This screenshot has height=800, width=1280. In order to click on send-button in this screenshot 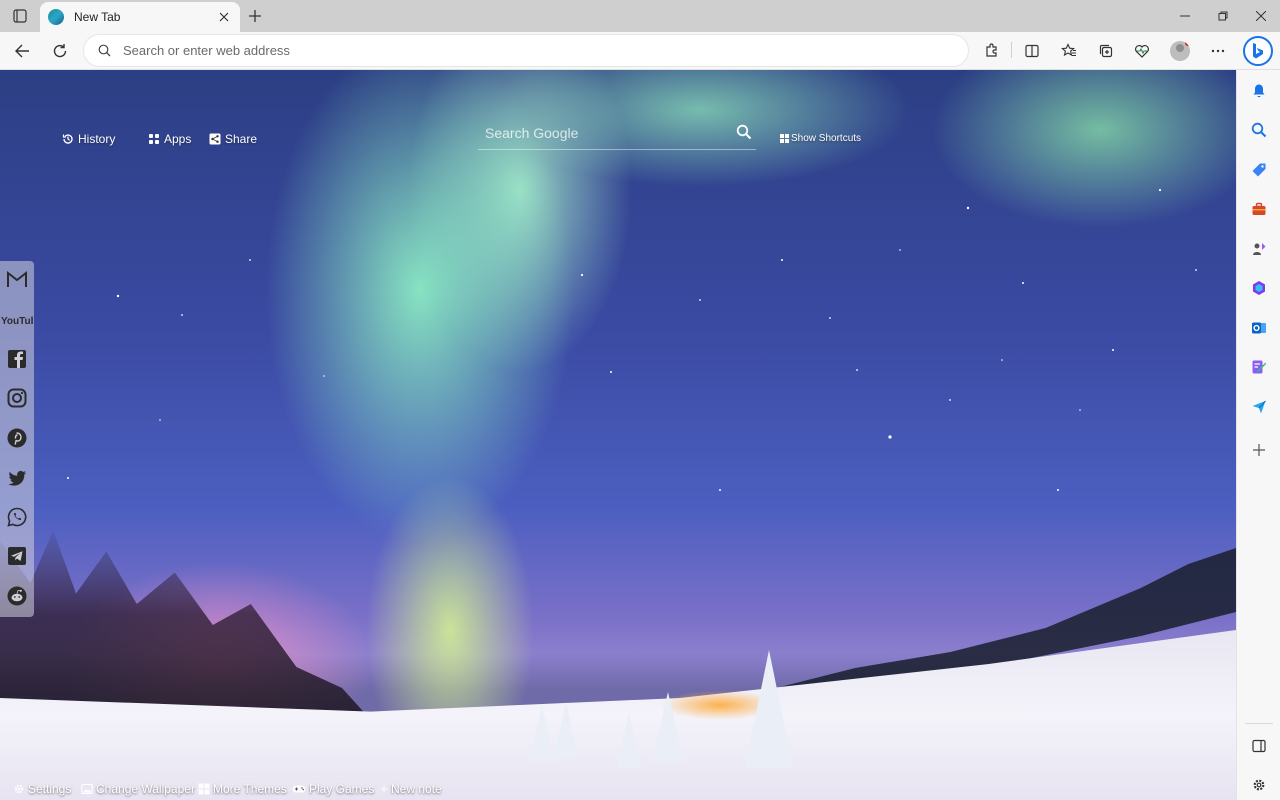, I will do `click(1259, 407)`.